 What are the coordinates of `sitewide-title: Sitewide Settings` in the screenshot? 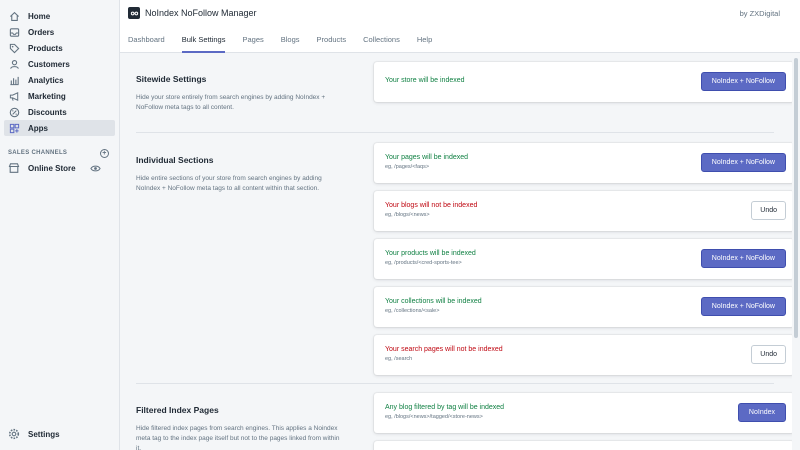 It's located at (171, 79).